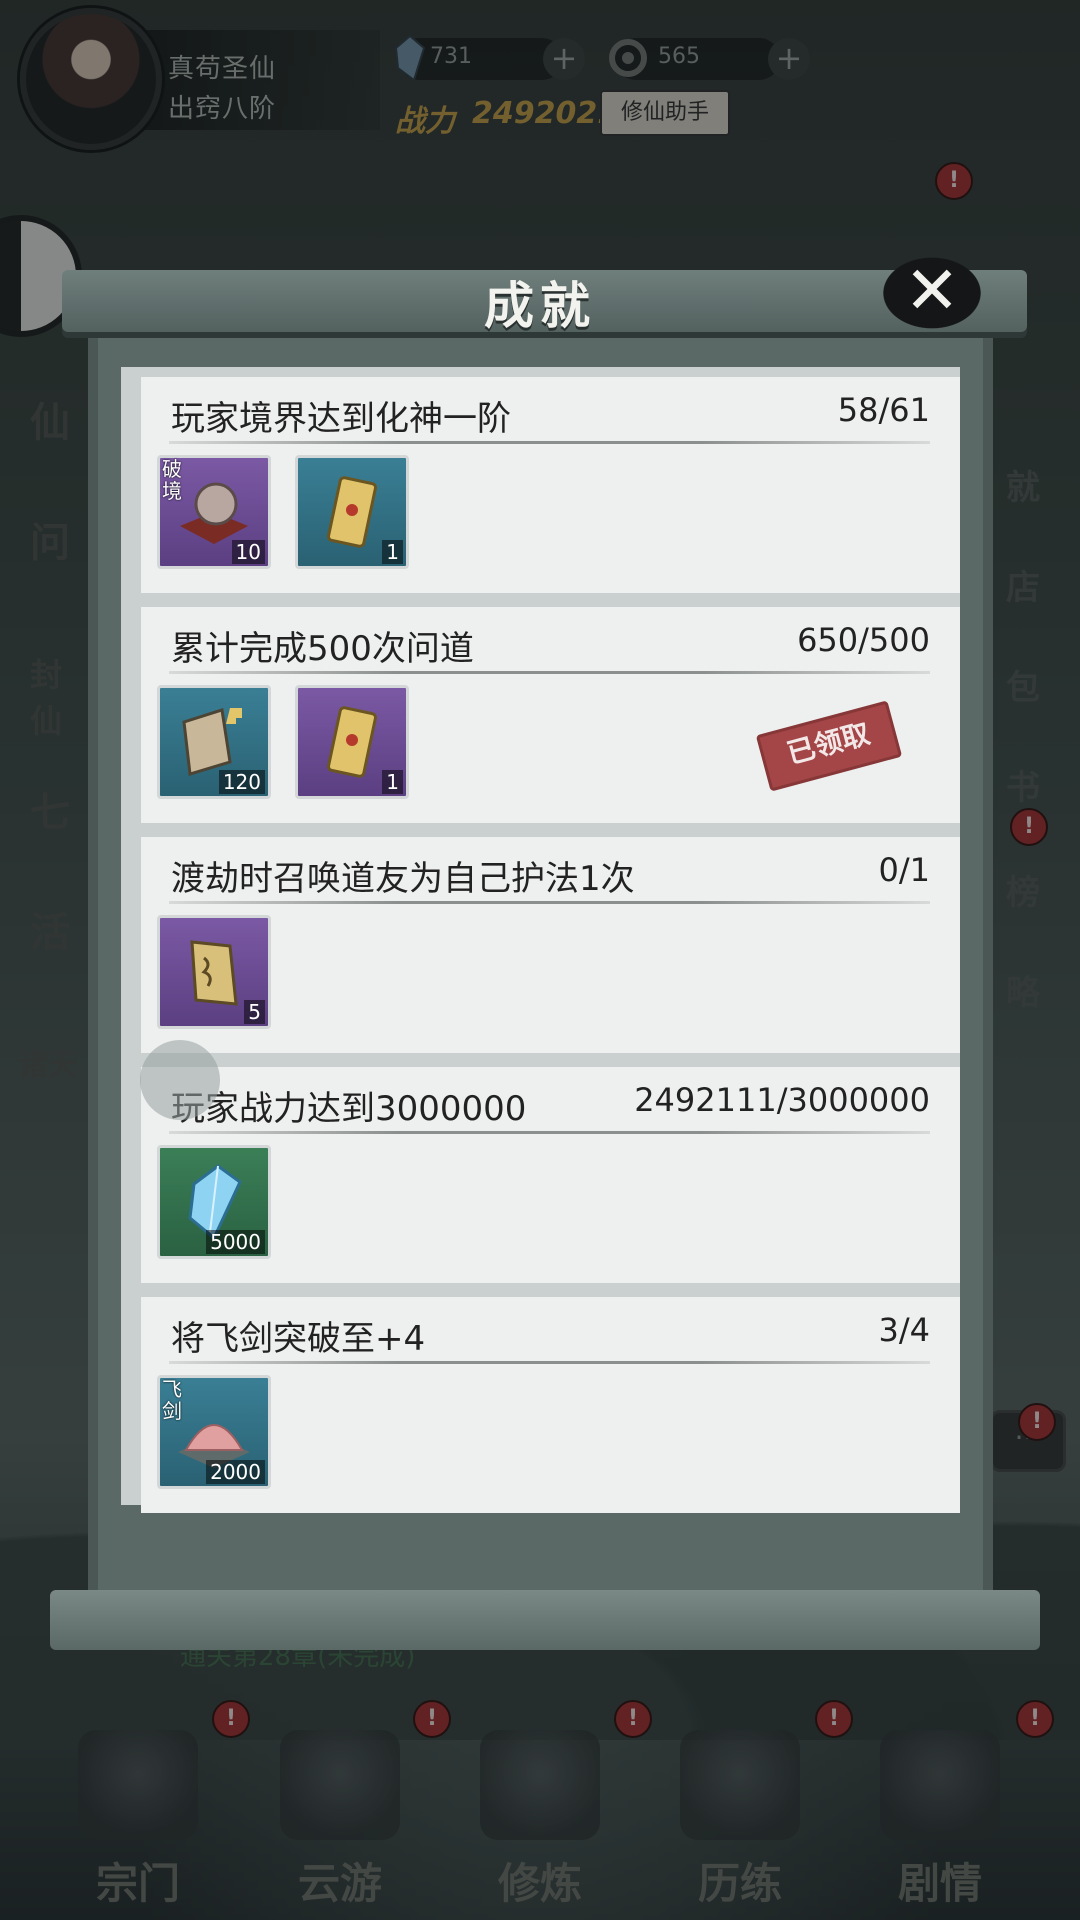  Describe the element at coordinates (829, 746) in the screenshot. I see `claimed-stamp: 已领取` at that location.